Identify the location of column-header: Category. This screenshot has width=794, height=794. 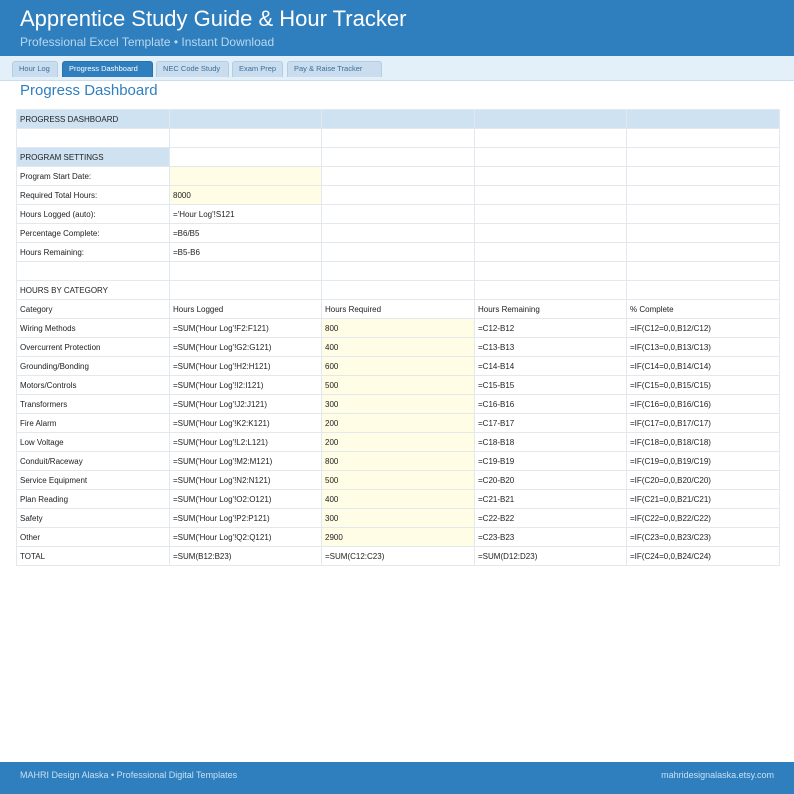
(93, 309).